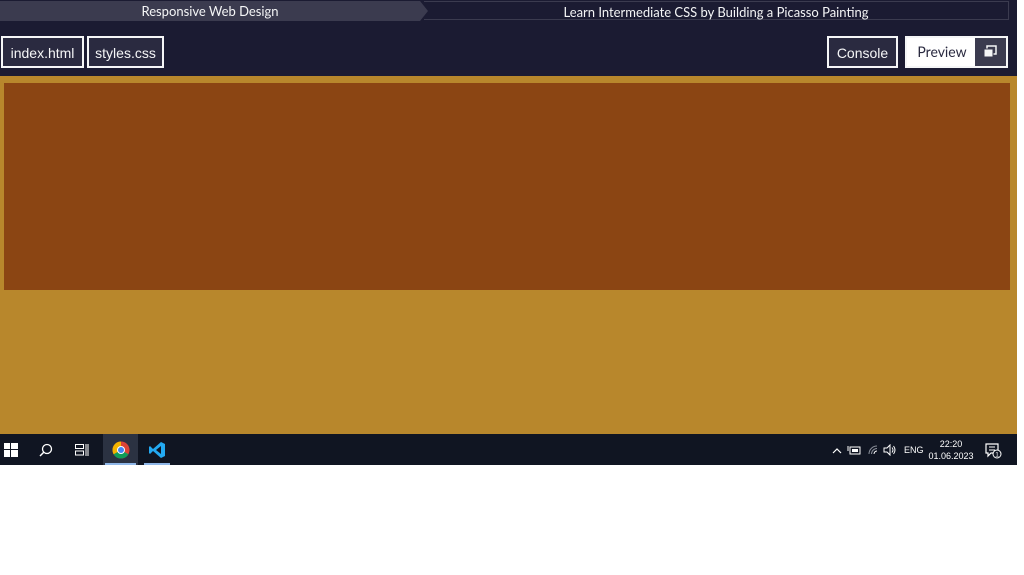 The width and height of the screenshot is (1024, 575). What do you see at coordinates (837, 449) in the screenshot?
I see `show-hidden-icons-chevron-icon` at bounding box center [837, 449].